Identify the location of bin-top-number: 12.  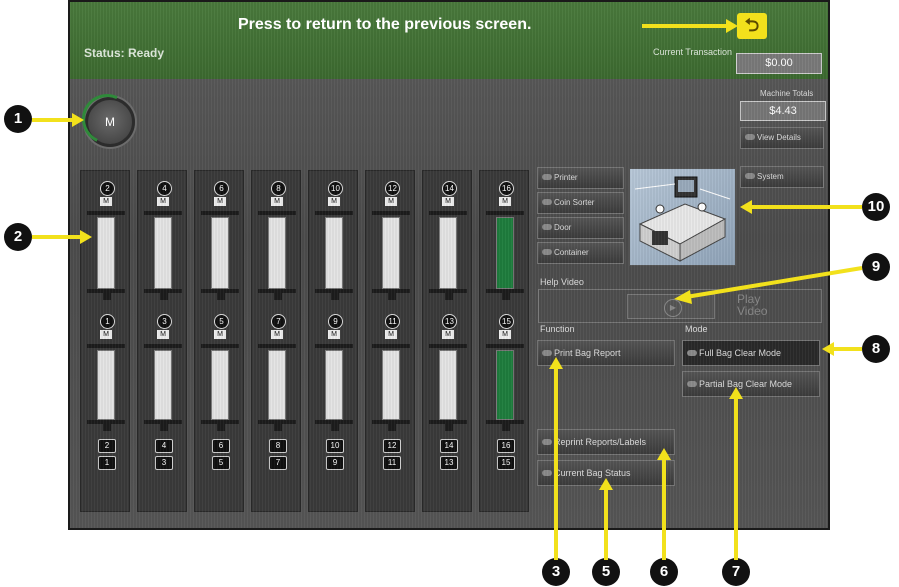
(392, 188).